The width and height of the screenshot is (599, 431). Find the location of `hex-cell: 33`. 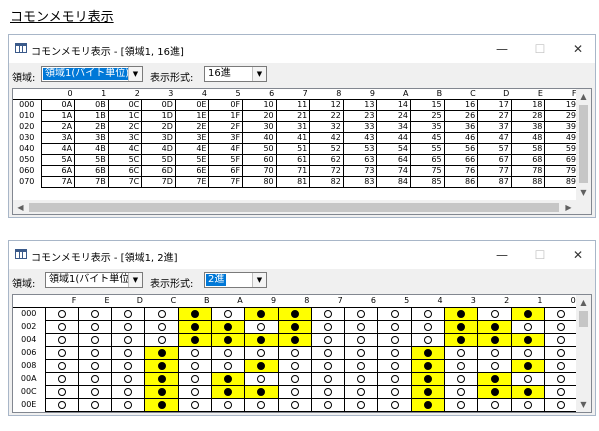

hex-cell: 33 is located at coordinates (360, 127).